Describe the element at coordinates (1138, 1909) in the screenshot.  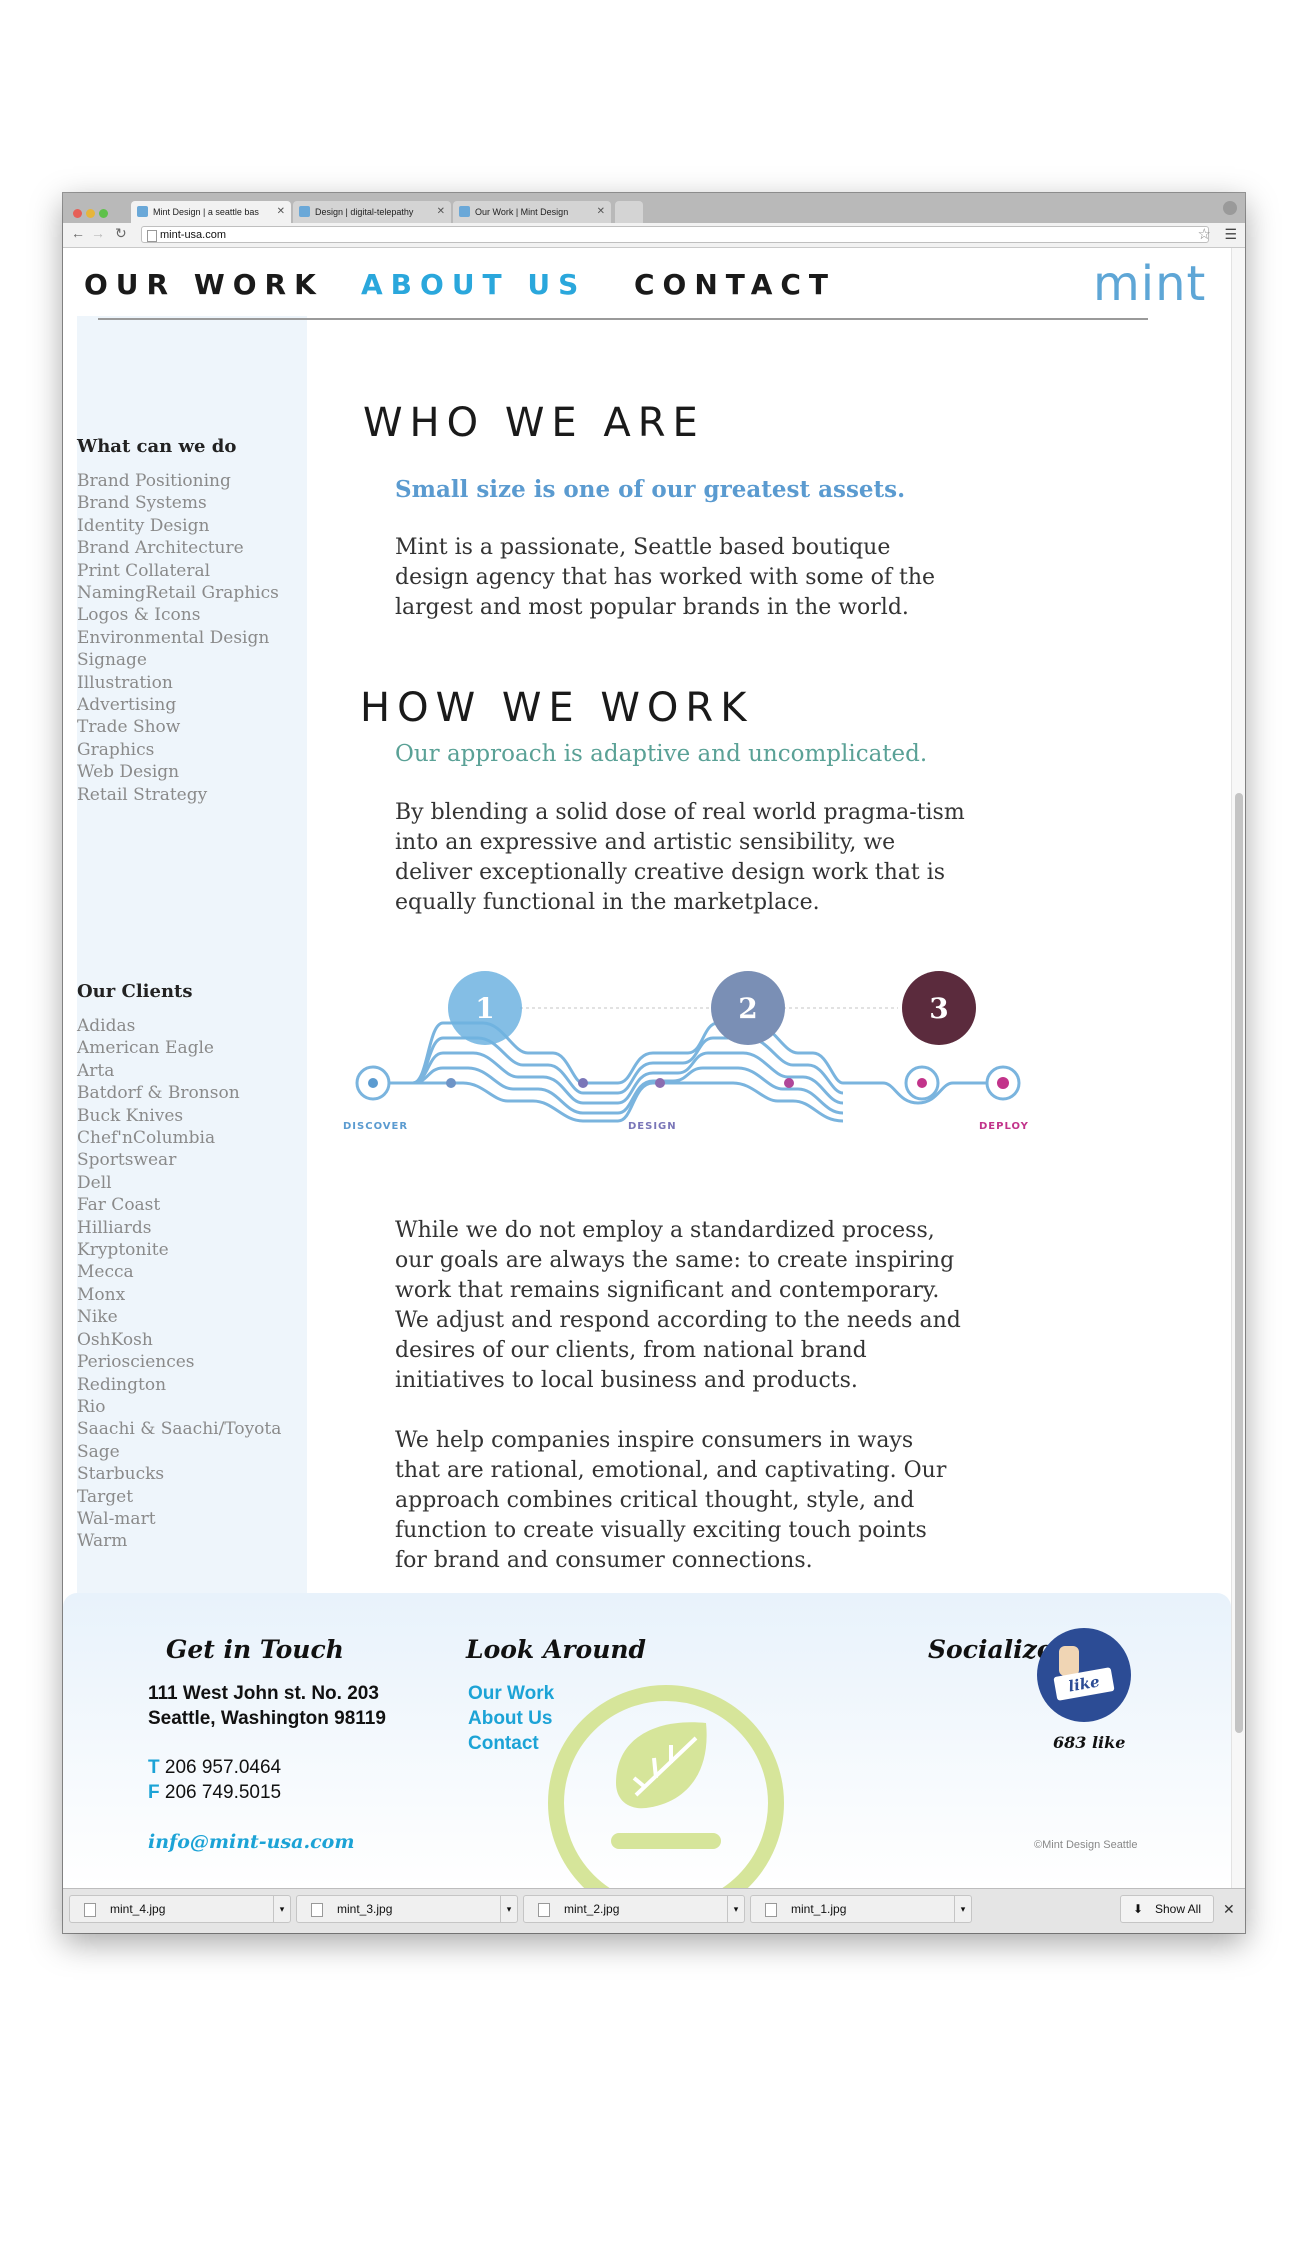
I see `download-arrow-icon: ⬇` at that location.